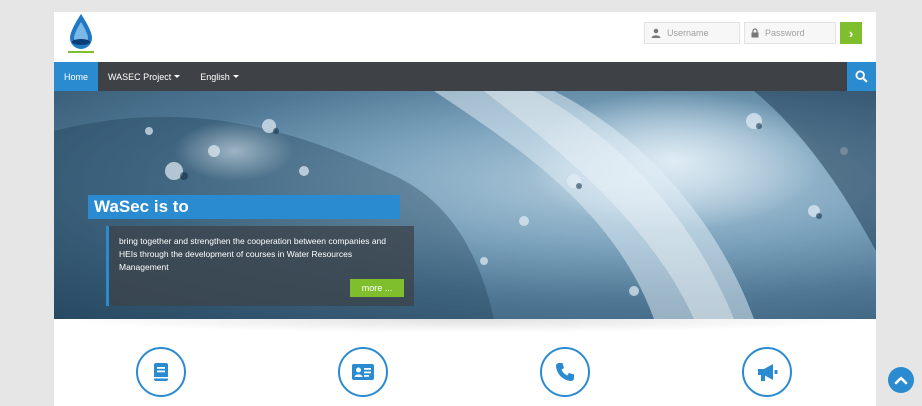 The height and width of the screenshot is (406, 922). Describe the element at coordinates (702, 33) in the screenshot. I see `username-input` at that location.